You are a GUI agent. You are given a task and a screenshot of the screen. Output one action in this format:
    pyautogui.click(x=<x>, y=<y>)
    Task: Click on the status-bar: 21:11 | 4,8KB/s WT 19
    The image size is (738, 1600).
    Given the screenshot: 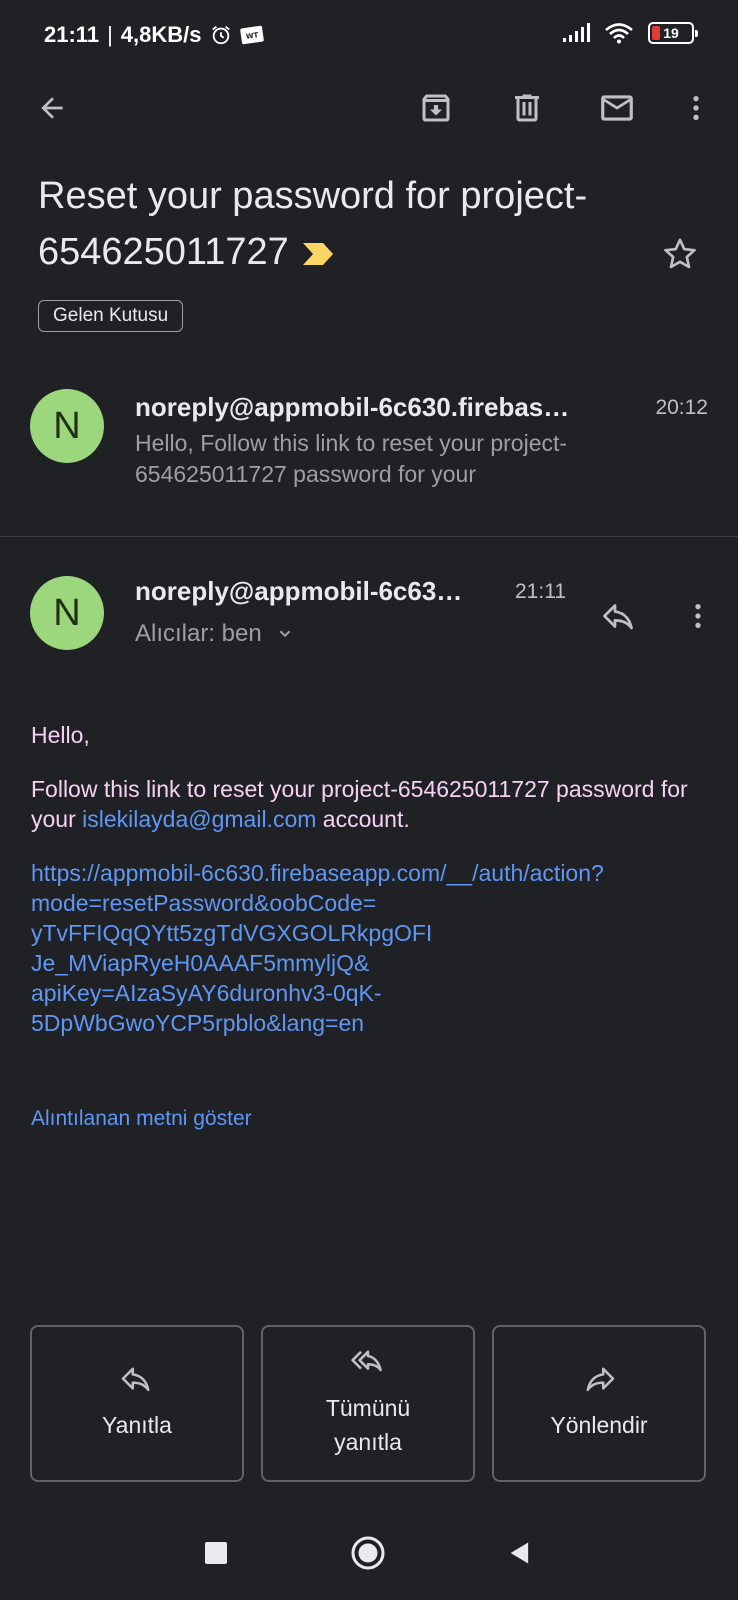 What is the action you would take?
    pyautogui.click(x=369, y=35)
    